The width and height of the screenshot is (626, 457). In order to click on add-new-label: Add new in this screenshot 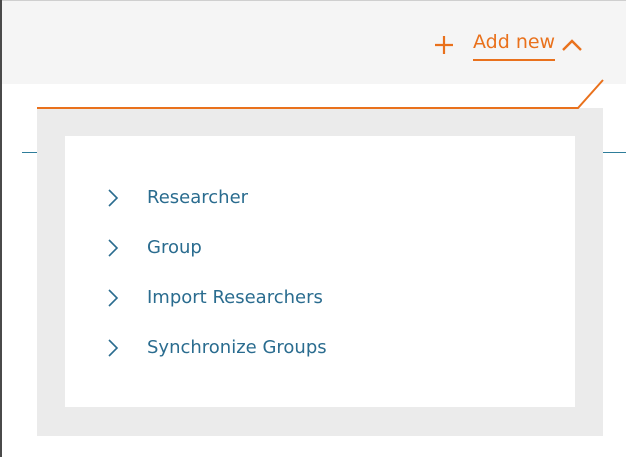, I will do `click(514, 44)`.